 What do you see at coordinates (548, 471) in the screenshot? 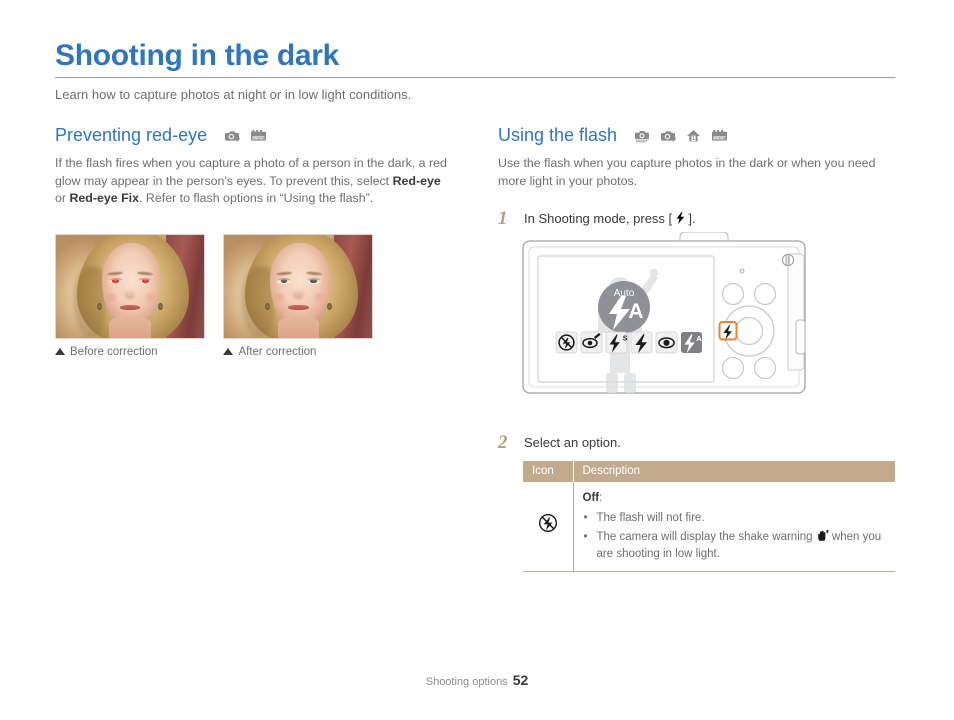
I see `table-header-icon: Icon` at bounding box center [548, 471].